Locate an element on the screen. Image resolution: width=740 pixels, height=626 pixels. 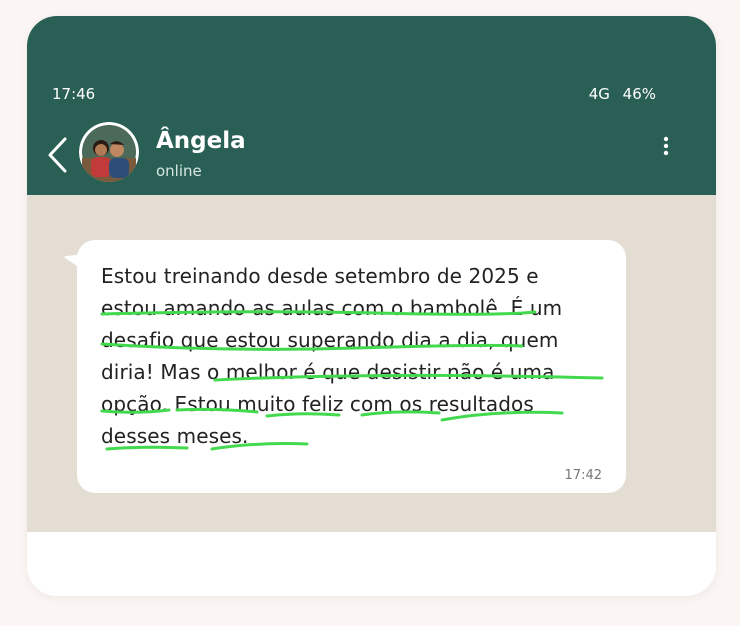
avatar is located at coordinates (109, 152).